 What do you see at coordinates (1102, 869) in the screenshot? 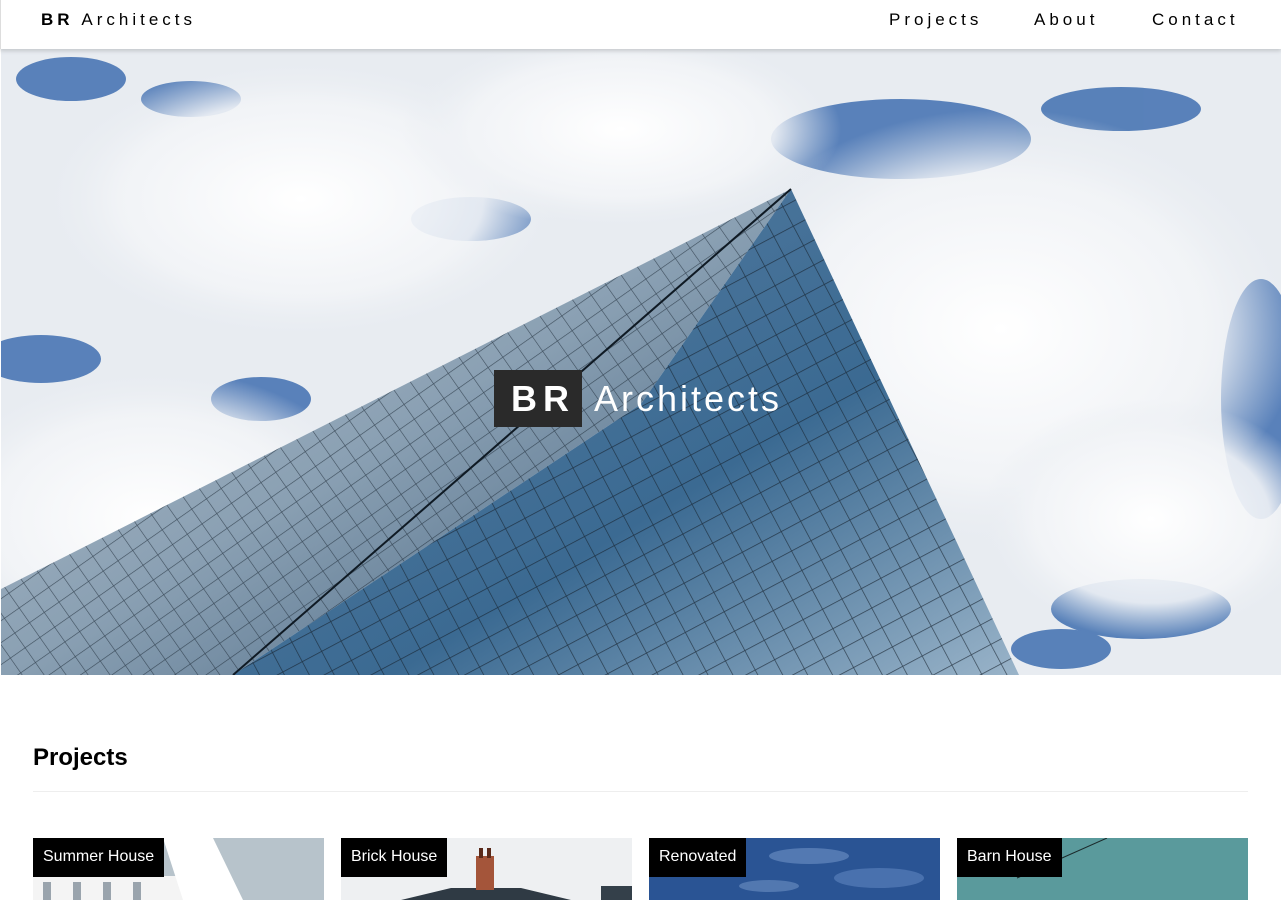
I see `project-card-barn-house: Barn House` at bounding box center [1102, 869].